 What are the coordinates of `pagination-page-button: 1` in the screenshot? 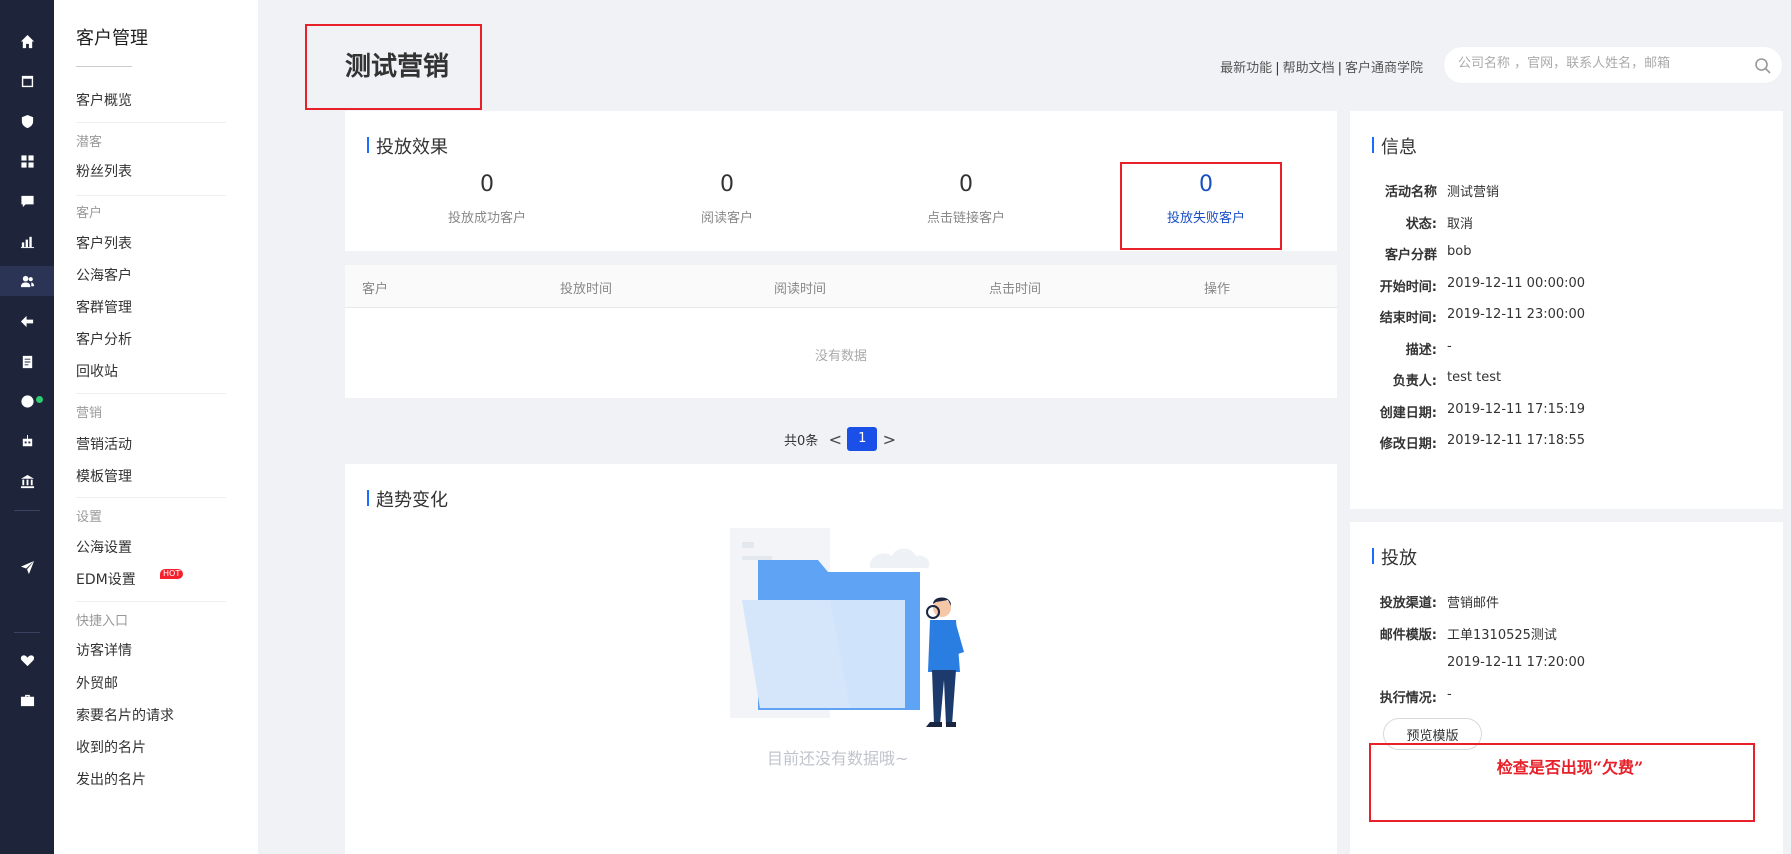 It's located at (862, 439).